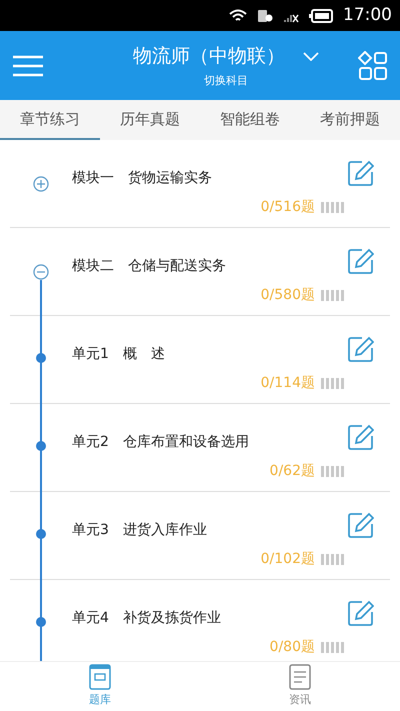  I want to click on question-count: 0/516题, so click(287, 207).